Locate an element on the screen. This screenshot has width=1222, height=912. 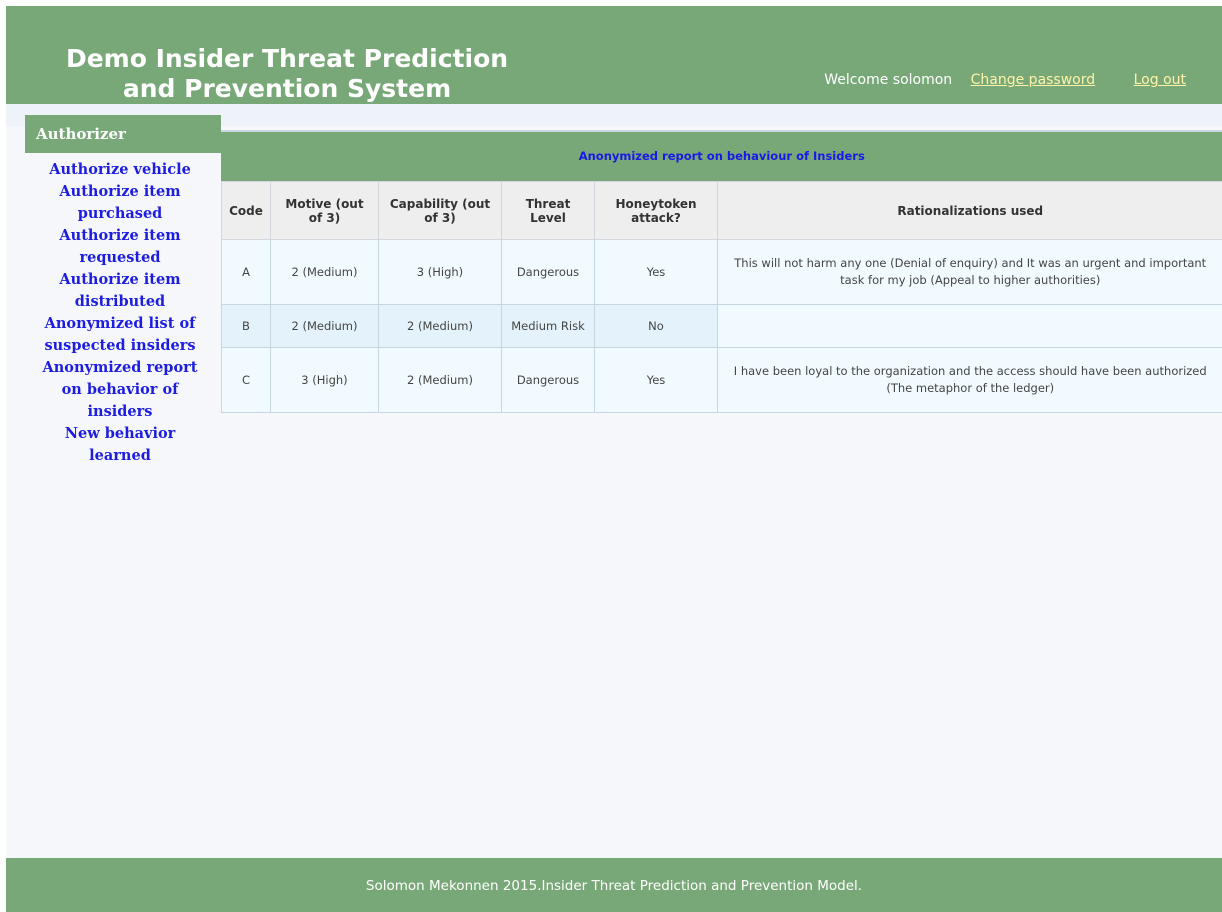
cell-code: C is located at coordinates (246, 380).